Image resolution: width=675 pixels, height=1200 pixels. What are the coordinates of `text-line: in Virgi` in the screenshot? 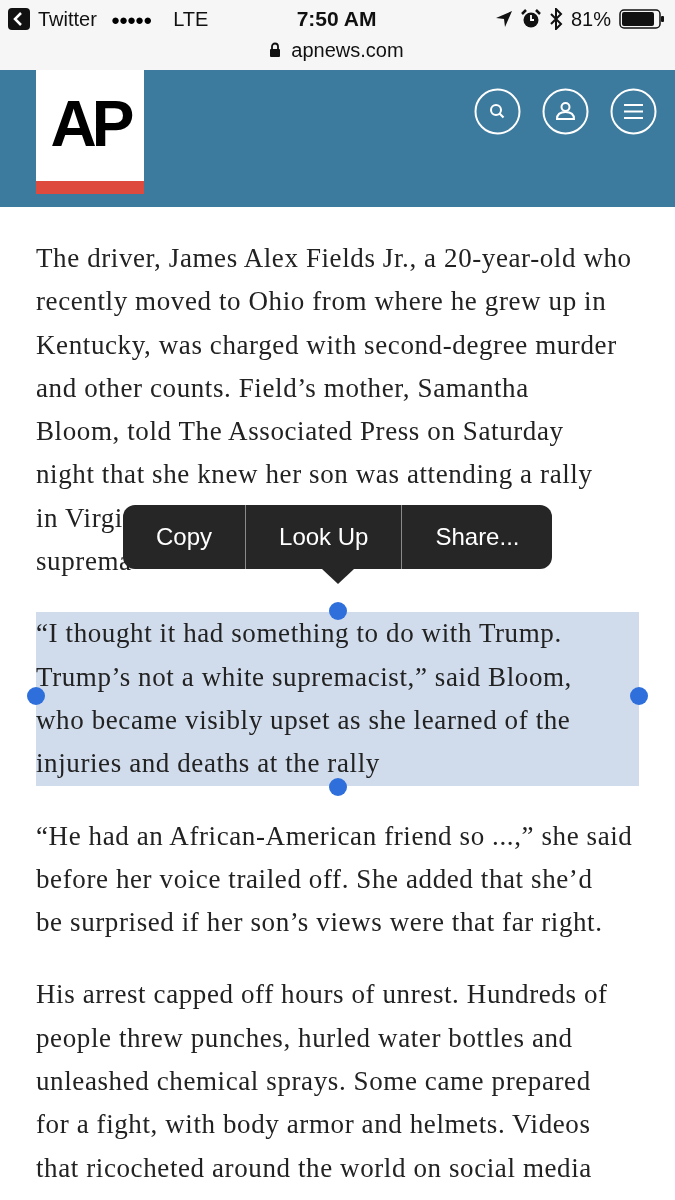 It's located at (79, 518).